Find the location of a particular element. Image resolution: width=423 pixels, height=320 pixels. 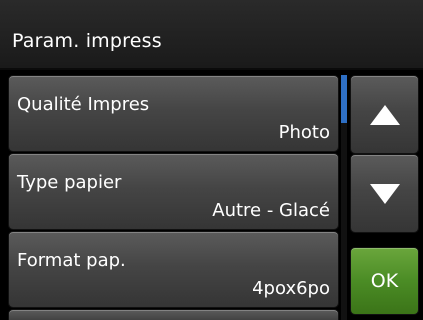

setting-label: Format pap. is located at coordinates (71, 260).